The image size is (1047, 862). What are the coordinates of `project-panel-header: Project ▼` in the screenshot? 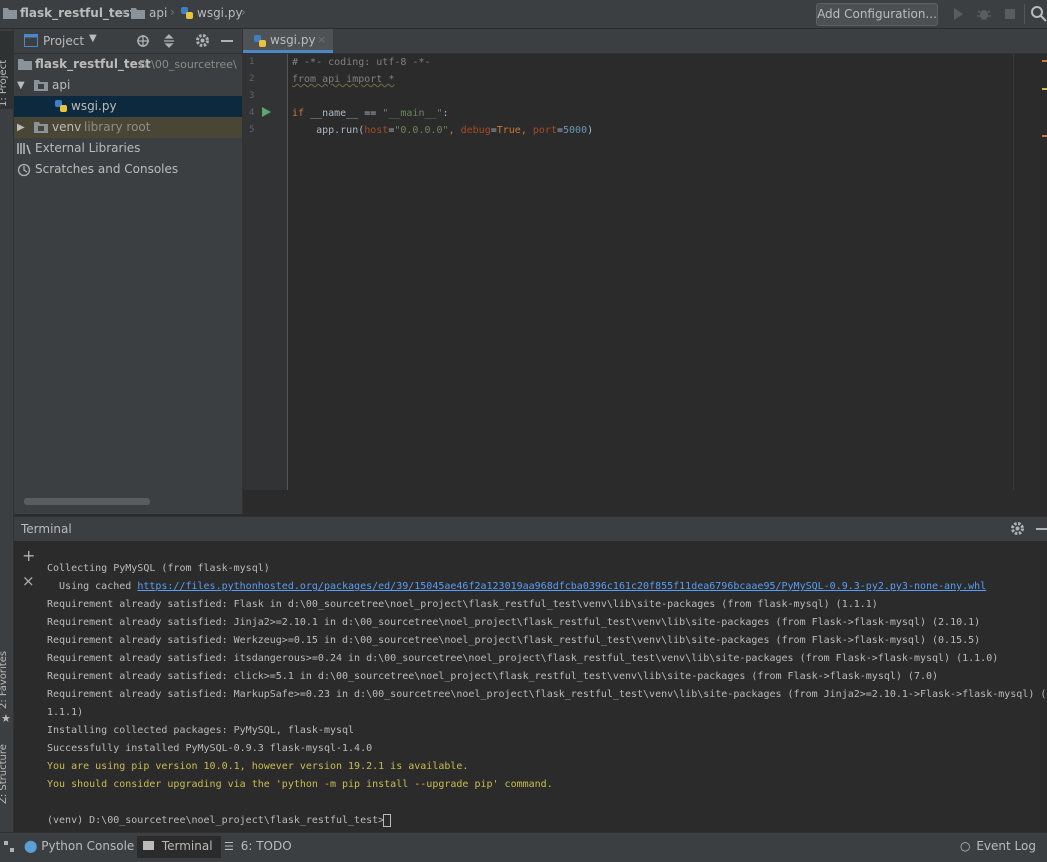 It's located at (128, 41).